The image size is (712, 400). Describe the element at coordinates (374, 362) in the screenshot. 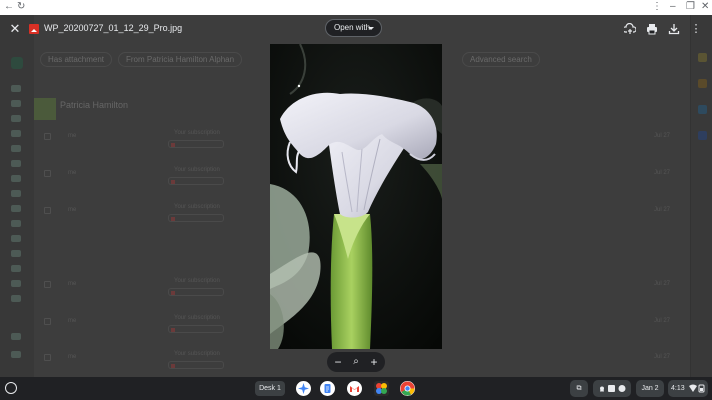

I see `zoom-in-button: +` at that location.